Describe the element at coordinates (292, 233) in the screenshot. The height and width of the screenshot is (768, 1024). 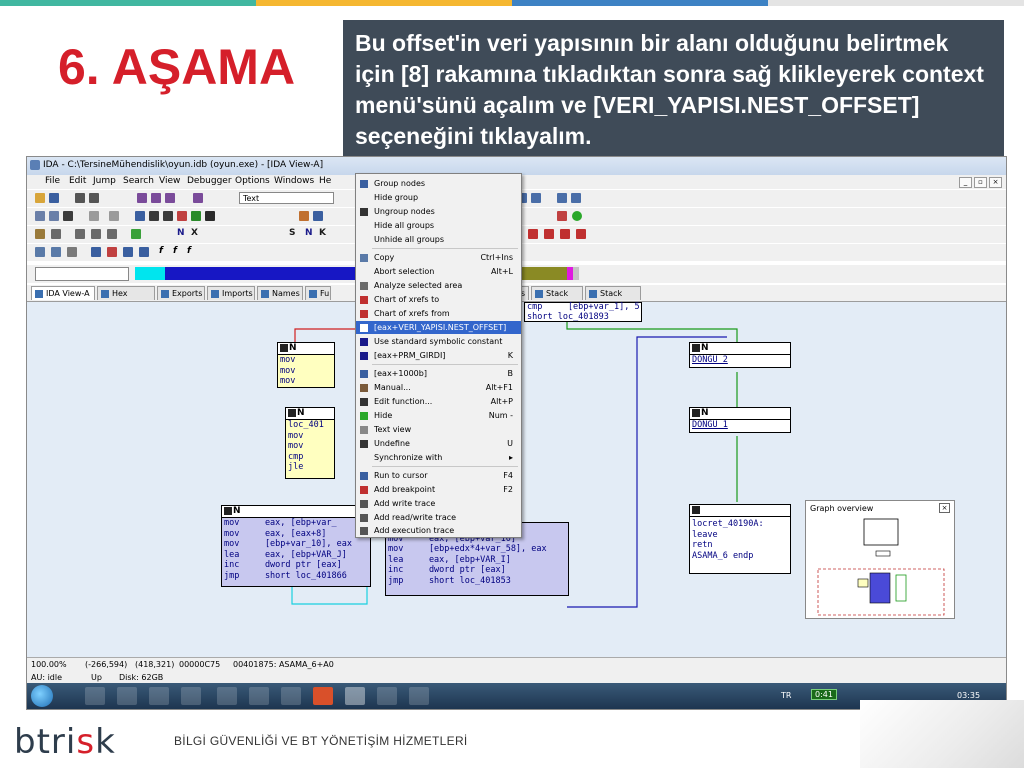
I see `s-icon: S` at that location.